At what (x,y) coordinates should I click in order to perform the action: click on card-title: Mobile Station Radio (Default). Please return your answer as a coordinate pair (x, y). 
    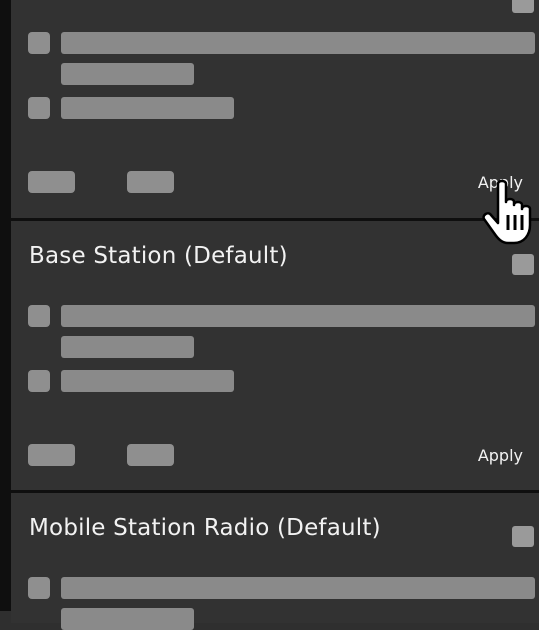
    Looking at the image, I should click on (205, 528).